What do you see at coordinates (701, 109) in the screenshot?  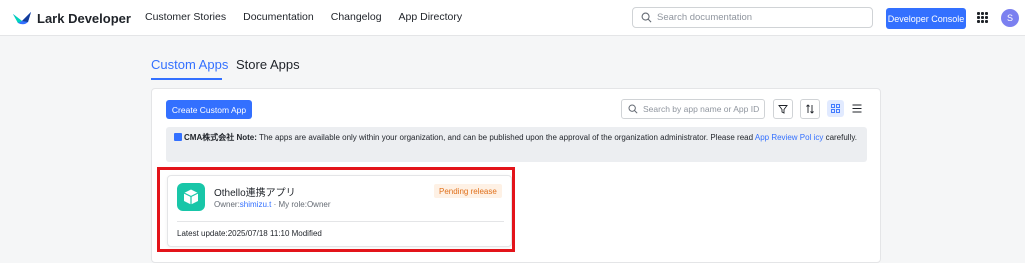 I see `app-search-placeholder: Search by app name or App ID` at bounding box center [701, 109].